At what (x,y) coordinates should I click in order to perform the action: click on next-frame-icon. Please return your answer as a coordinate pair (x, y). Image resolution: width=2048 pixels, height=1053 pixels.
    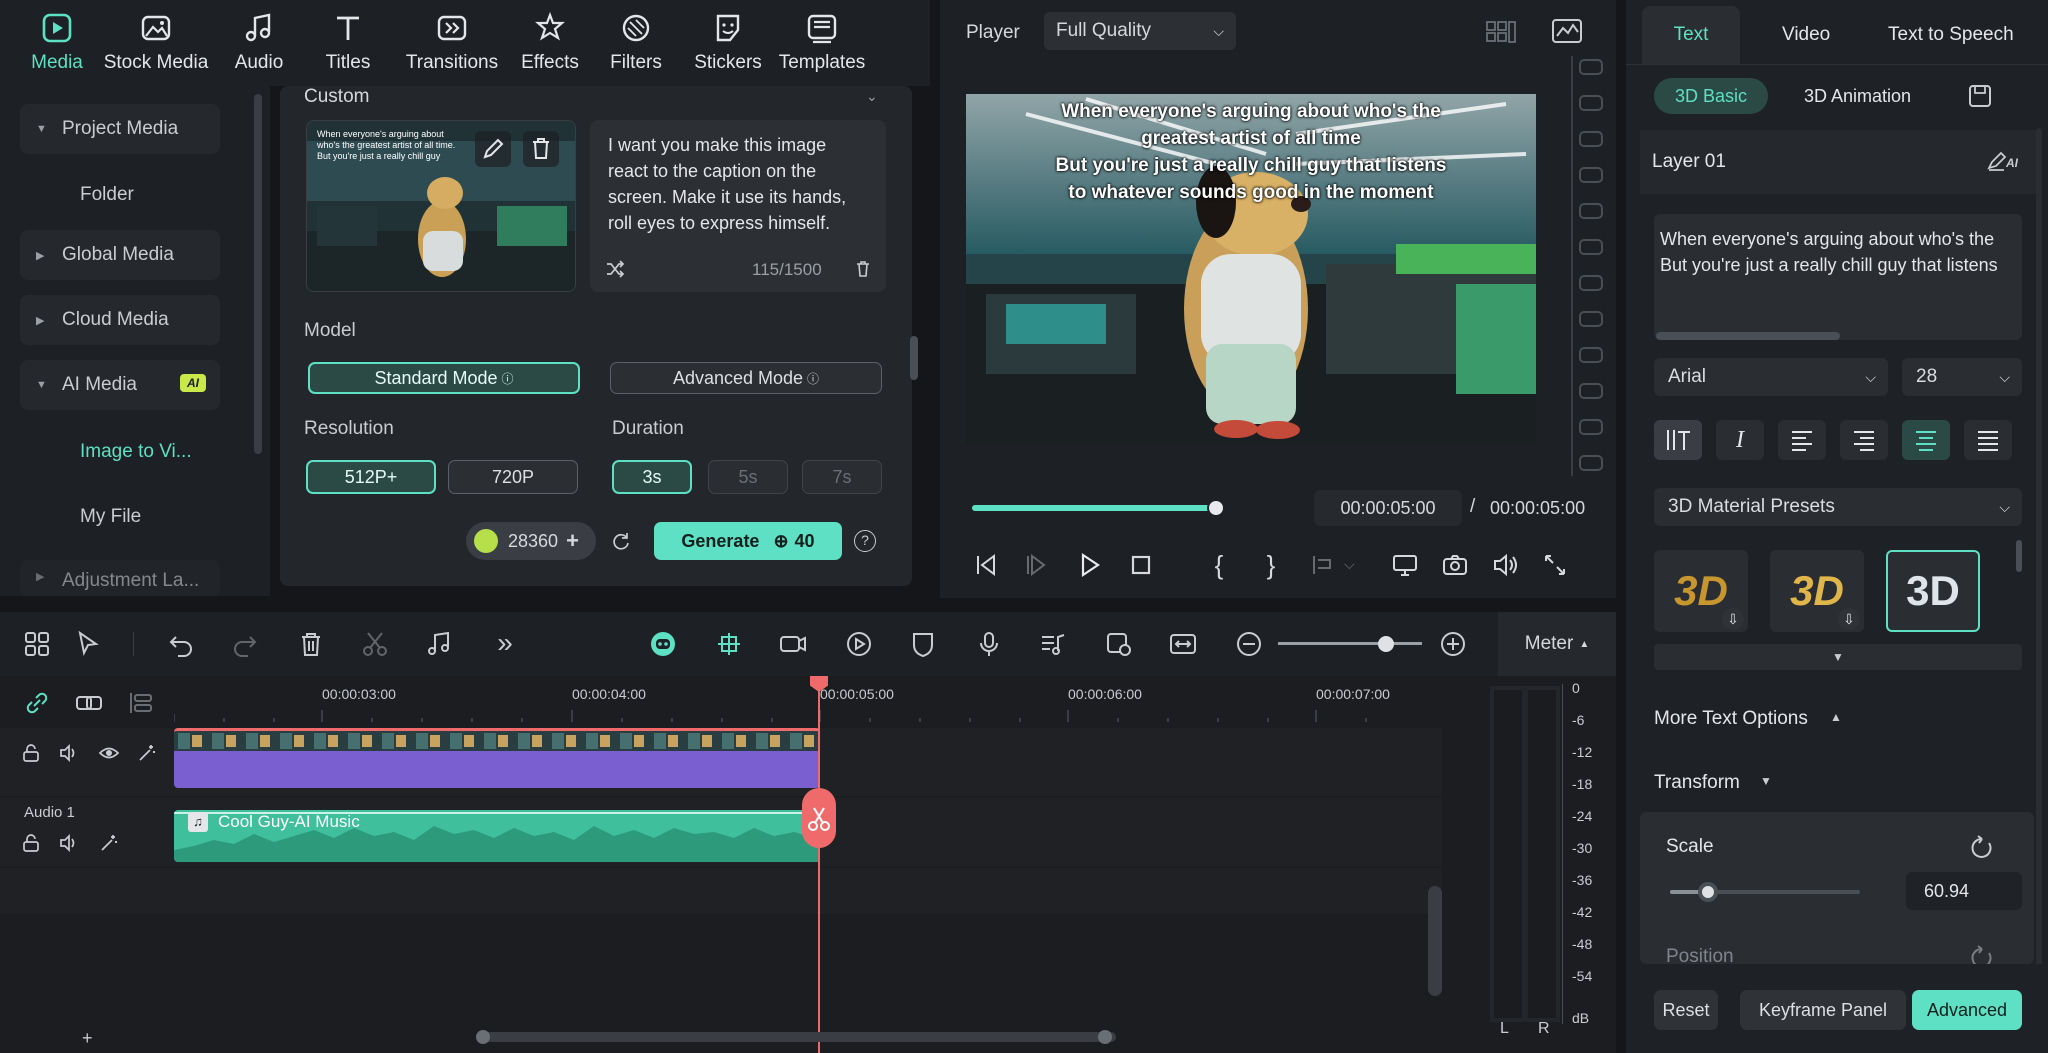
    Looking at the image, I should click on (1037, 565).